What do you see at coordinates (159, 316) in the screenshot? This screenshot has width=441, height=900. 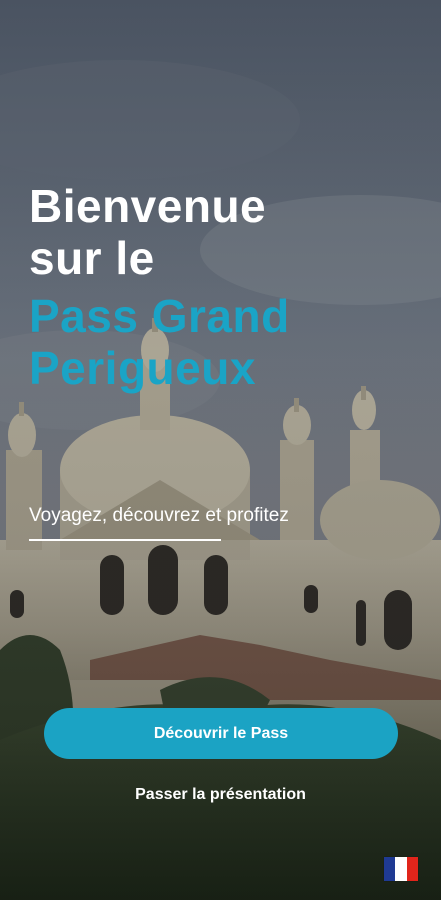 I see `brand-line-1: Pass Grand` at bounding box center [159, 316].